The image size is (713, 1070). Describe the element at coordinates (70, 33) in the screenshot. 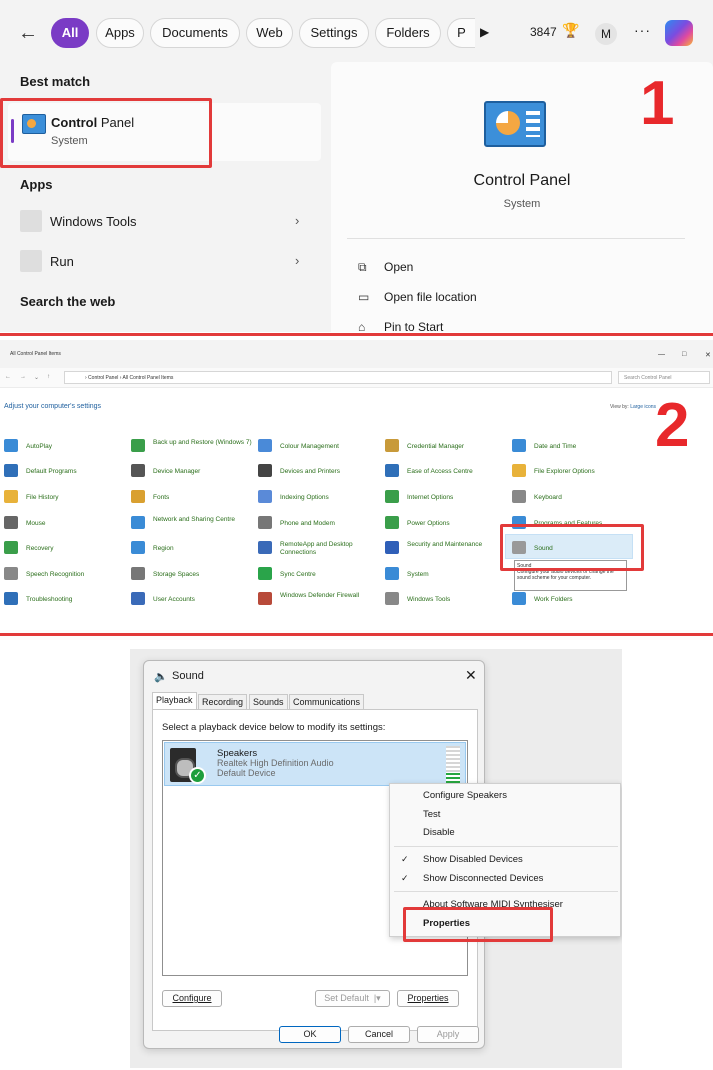

I see `tab-all: All` at that location.